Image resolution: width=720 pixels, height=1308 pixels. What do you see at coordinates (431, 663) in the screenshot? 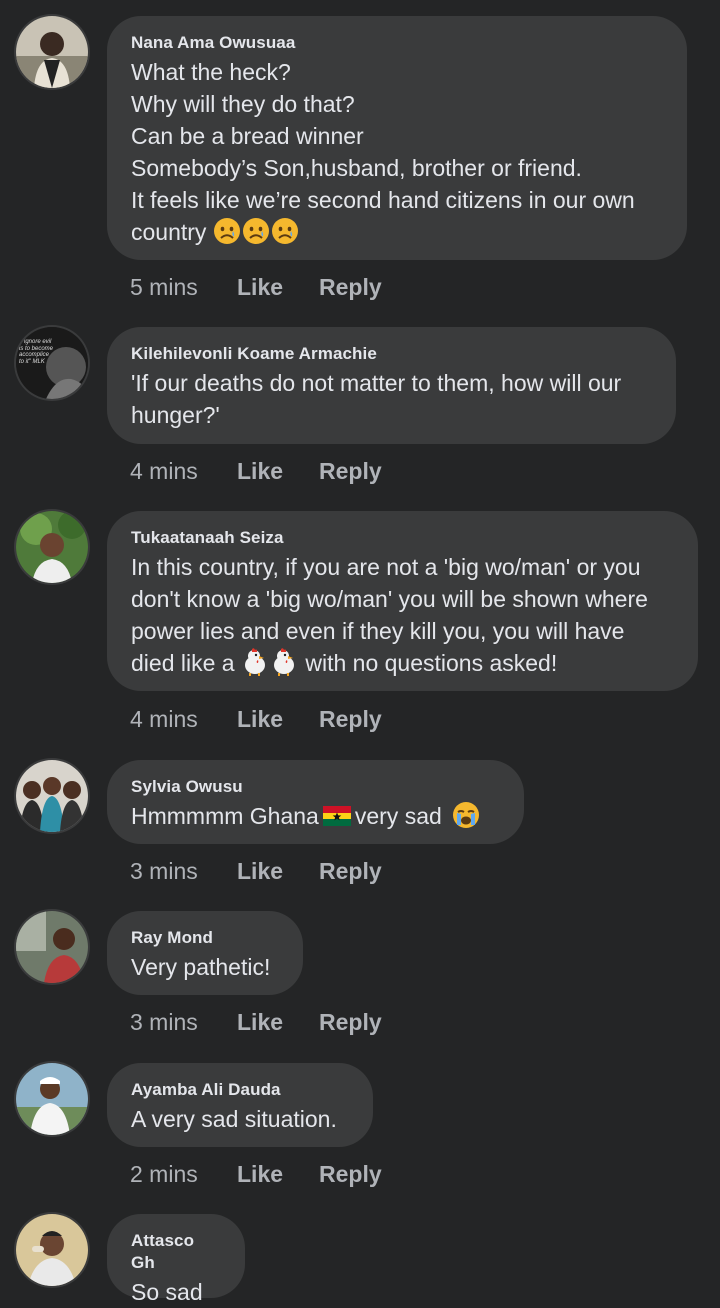
I see `comment-text-fragment: with no questions asked!` at bounding box center [431, 663].